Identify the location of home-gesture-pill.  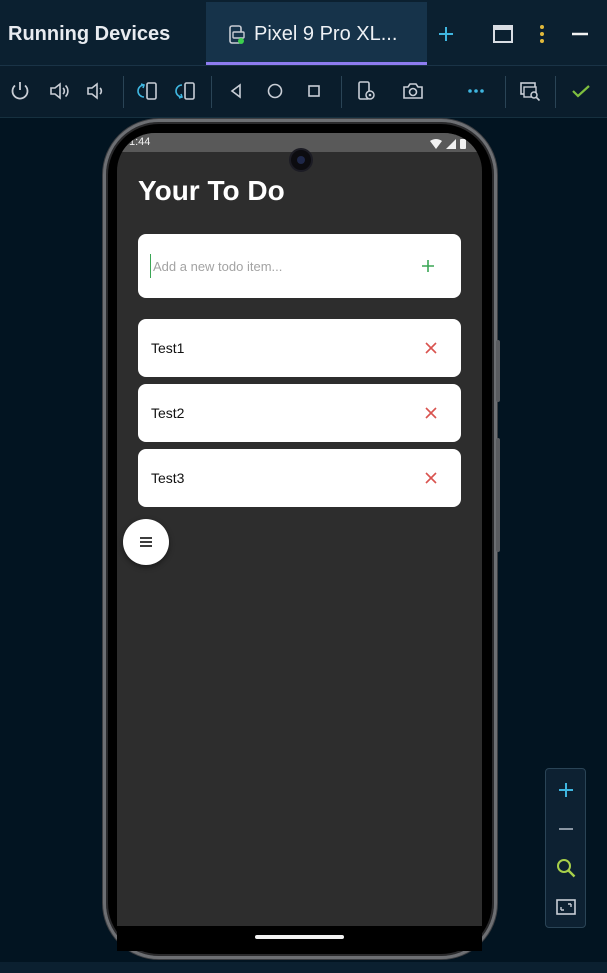
(299, 937).